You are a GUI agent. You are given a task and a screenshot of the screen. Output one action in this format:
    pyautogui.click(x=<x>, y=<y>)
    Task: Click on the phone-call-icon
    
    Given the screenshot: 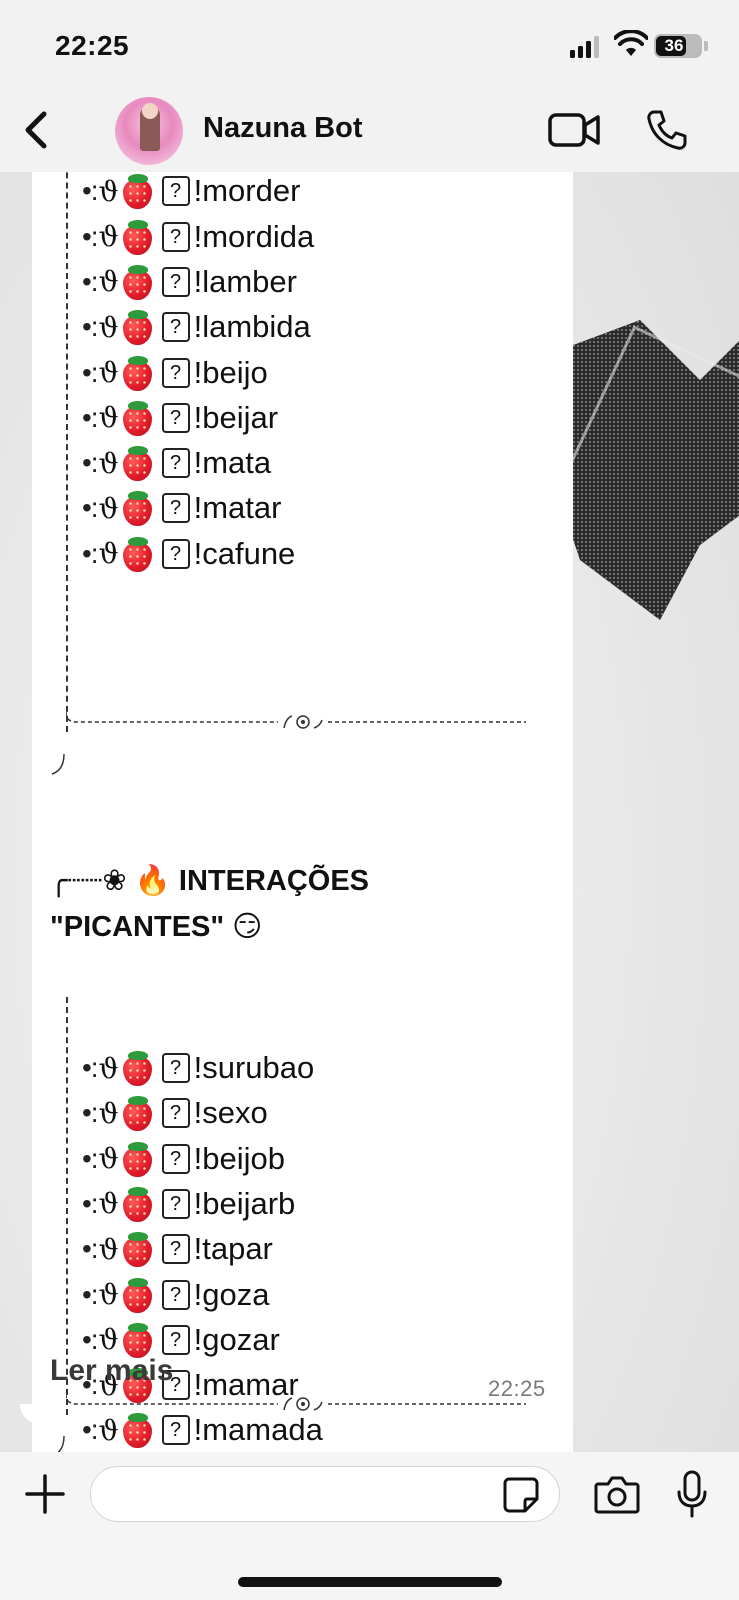 What is the action you would take?
    pyautogui.click(x=667, y=130)
    